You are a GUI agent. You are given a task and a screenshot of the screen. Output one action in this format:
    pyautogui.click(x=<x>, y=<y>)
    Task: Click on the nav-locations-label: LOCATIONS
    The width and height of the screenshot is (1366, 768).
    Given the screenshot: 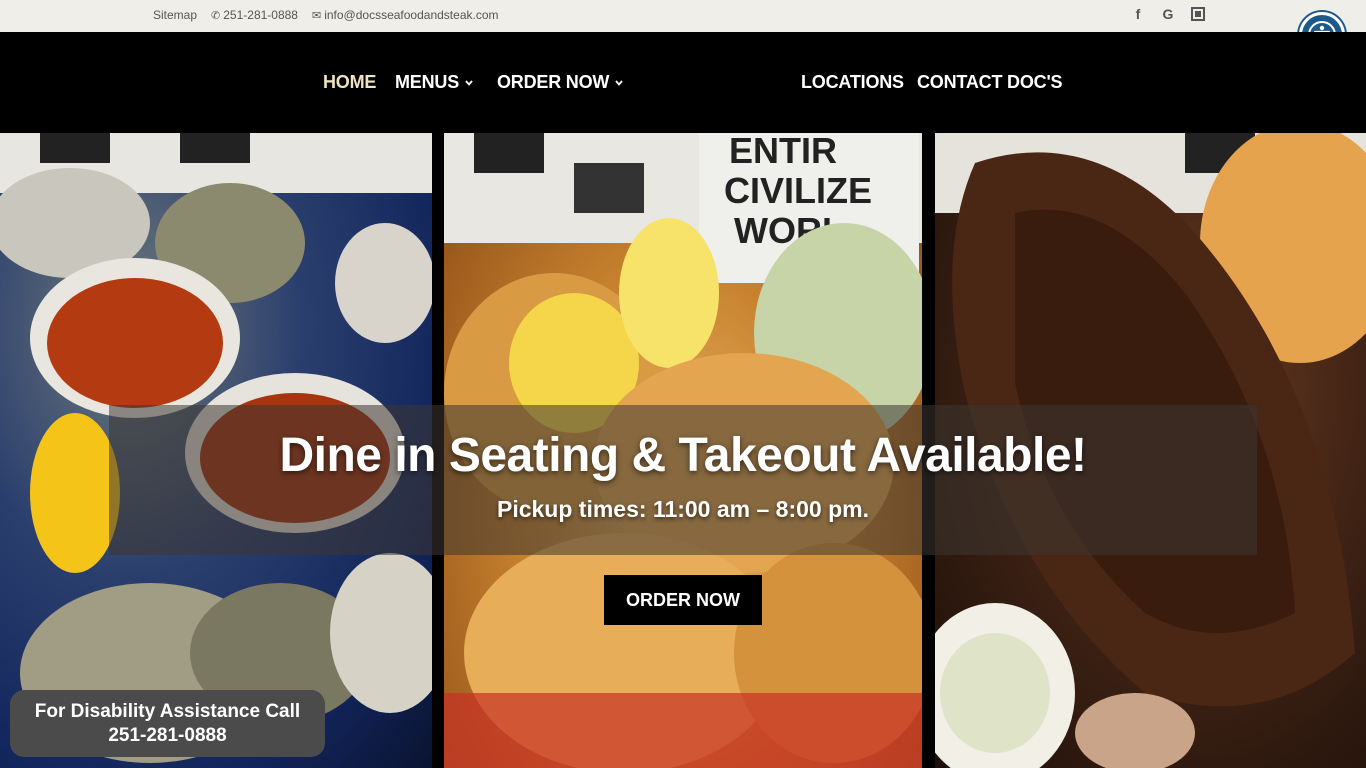 What is the action you would take?
    pyautogui.click(x=852, y=82)
    